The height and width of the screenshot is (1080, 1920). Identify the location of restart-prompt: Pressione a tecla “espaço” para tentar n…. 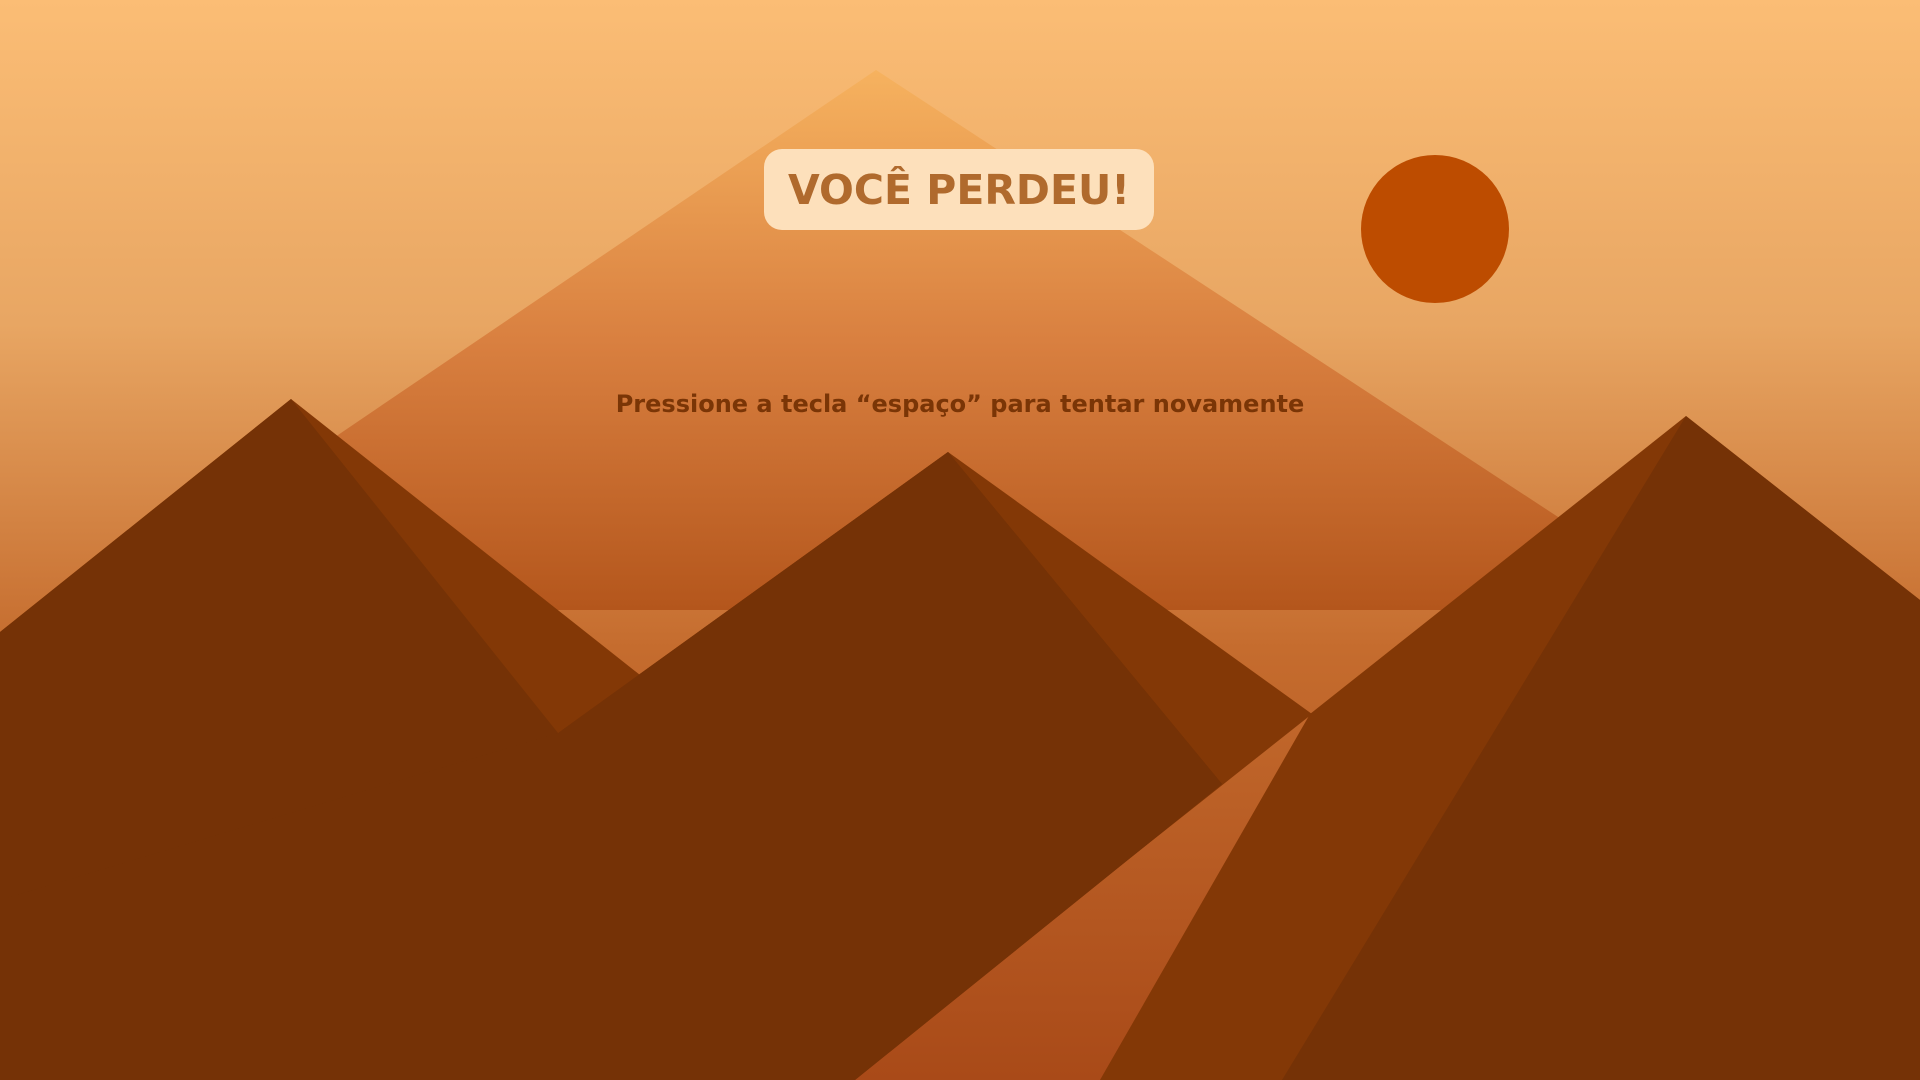
(960, 404).